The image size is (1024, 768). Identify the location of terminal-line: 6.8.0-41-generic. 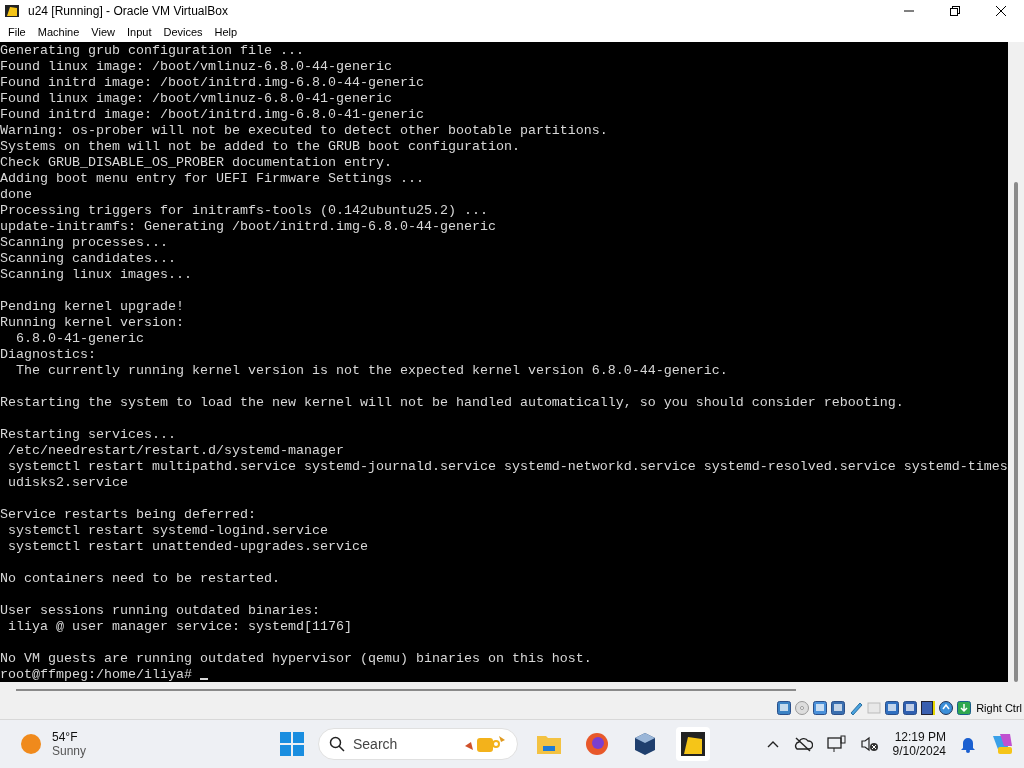
(80, 339).